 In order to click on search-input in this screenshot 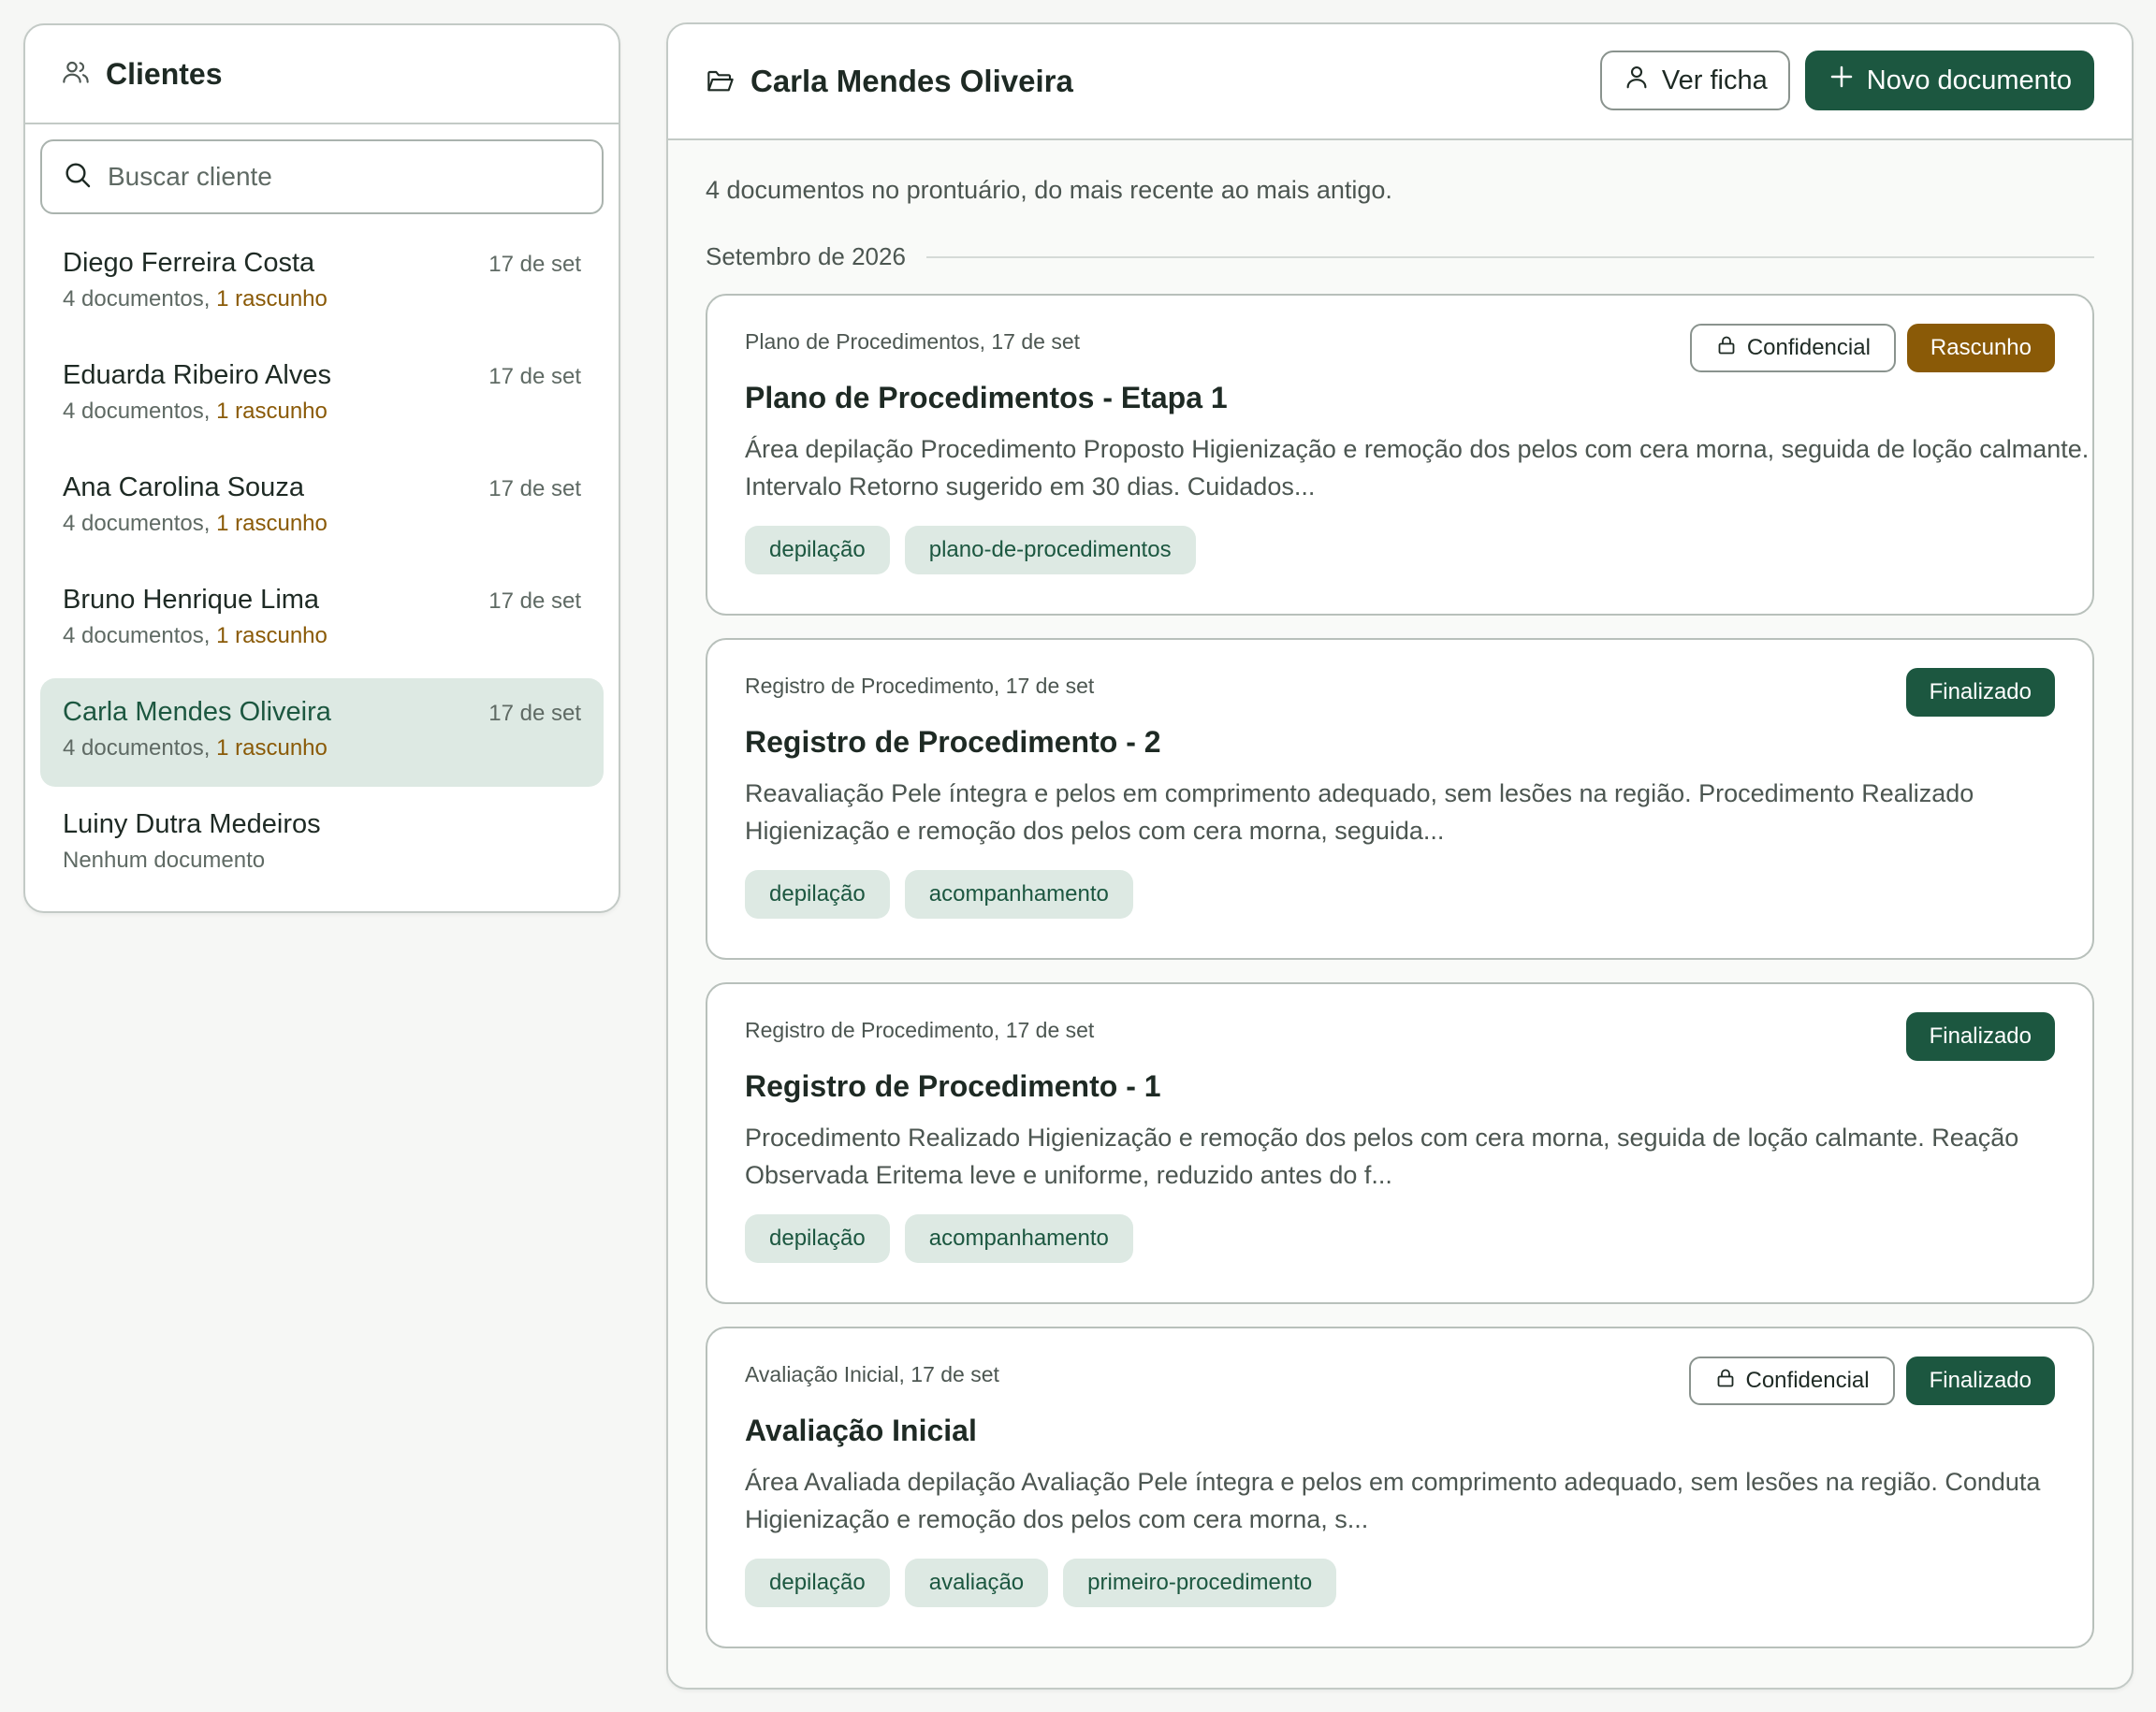, I will do `click(341, 177)`.